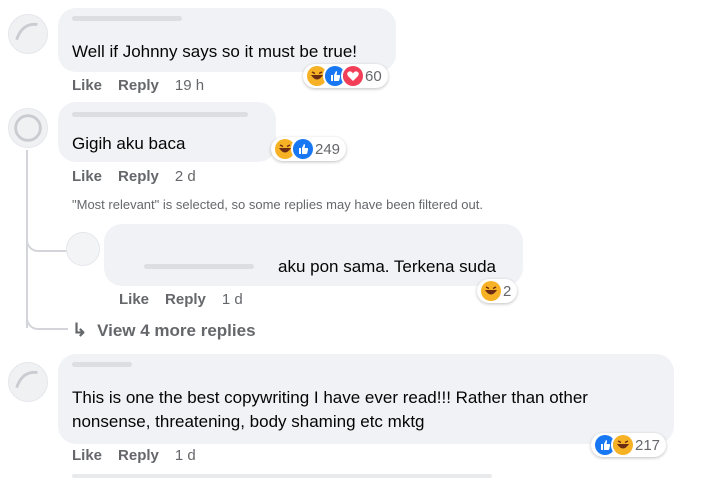 This screenshot has height=478, width=715. I want to click on comment-text: Well if Johnny says so it must be true!, so click(215, 51).